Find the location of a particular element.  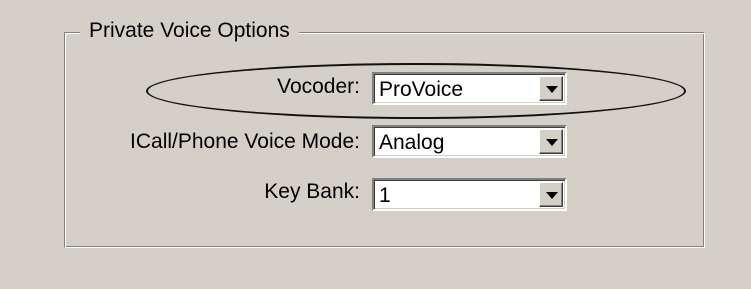

vocoder-selected-value: ProVoice is located at coordinates (421, 89).